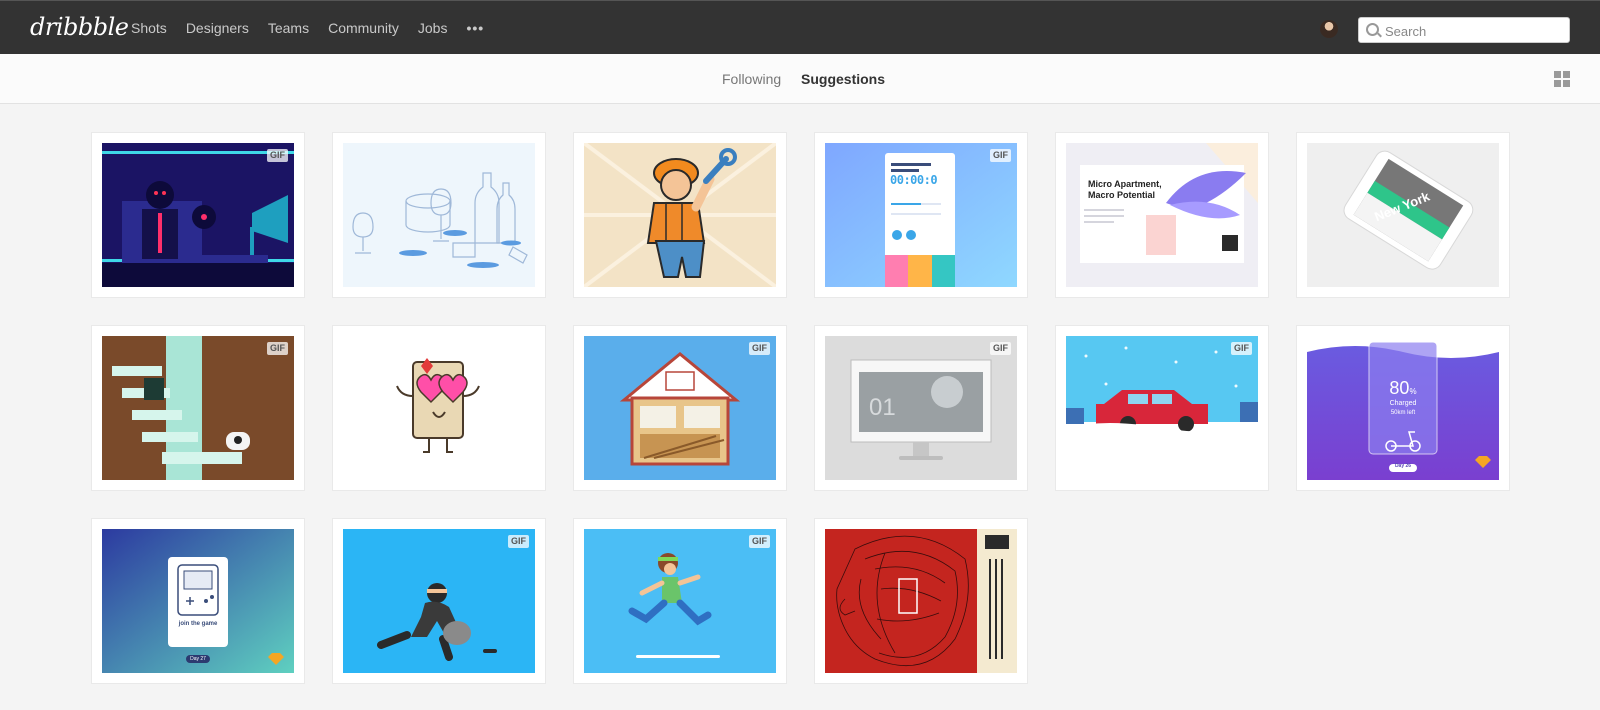  What do you see at coordinates (1372, 29) in the screenshot?
I see `search-icon` at bounding box center [1372, 29].